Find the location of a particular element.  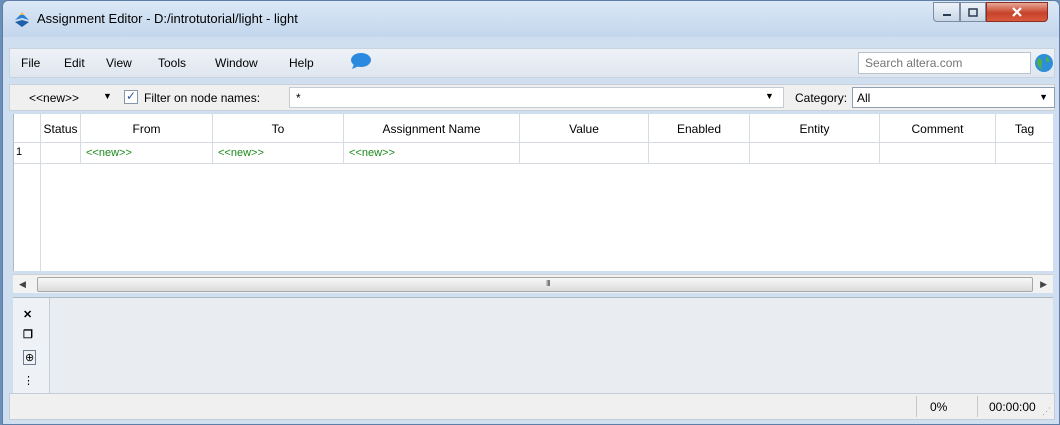

menu-file: File is located at coordinates (30, 63).